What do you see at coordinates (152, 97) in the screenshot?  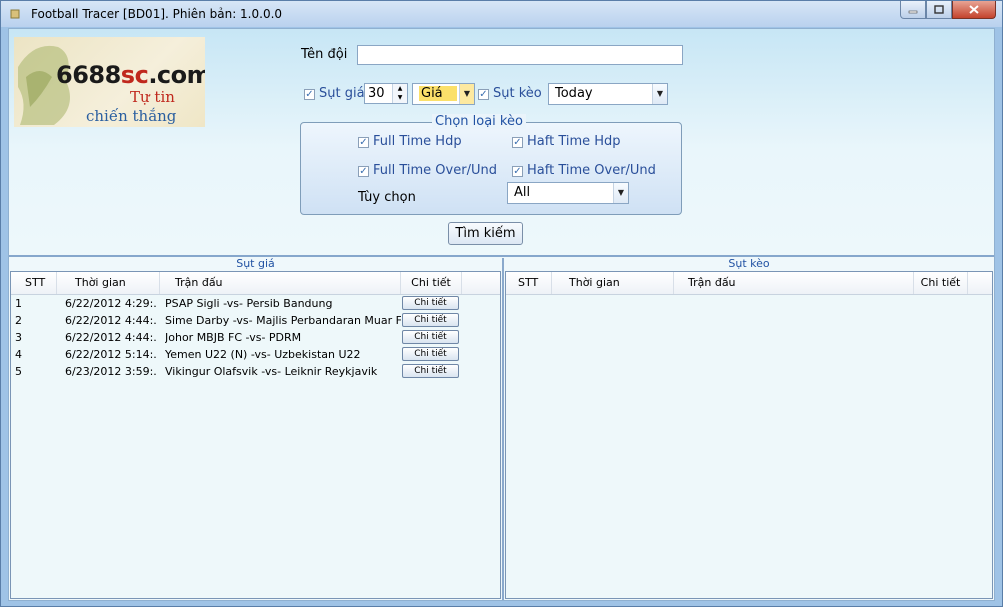 I see `logo-slogan-1: Tự tin` at bounding box center [152, 97].